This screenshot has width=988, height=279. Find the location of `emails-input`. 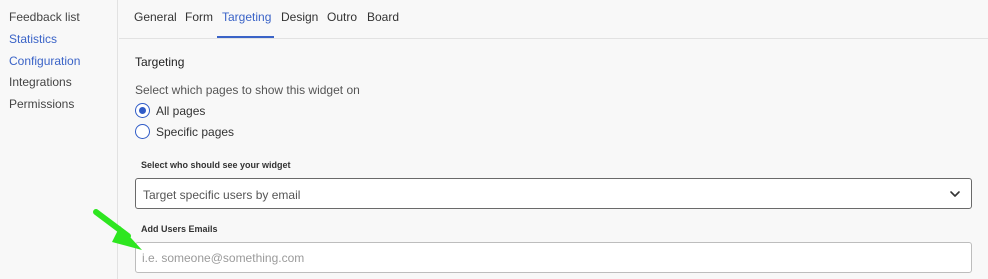

emails-input is located at coordinates (553, 257).